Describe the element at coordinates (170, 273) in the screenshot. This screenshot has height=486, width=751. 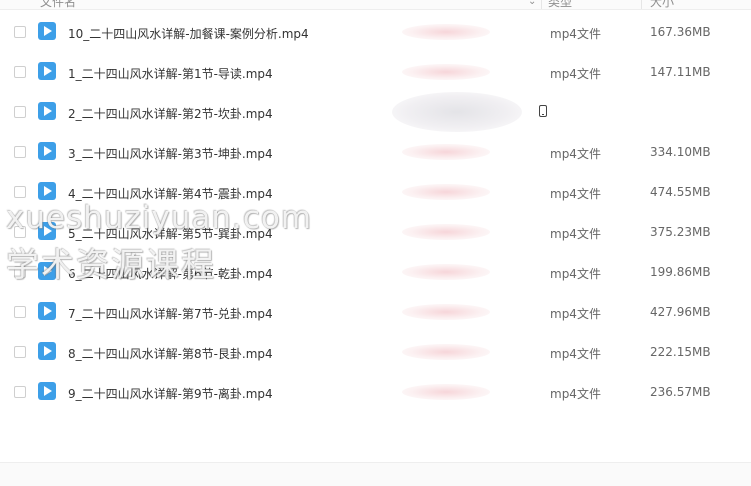
I see `file-name: 6_二十四山风水详解-第6节-乾卦.mp4` at that location.